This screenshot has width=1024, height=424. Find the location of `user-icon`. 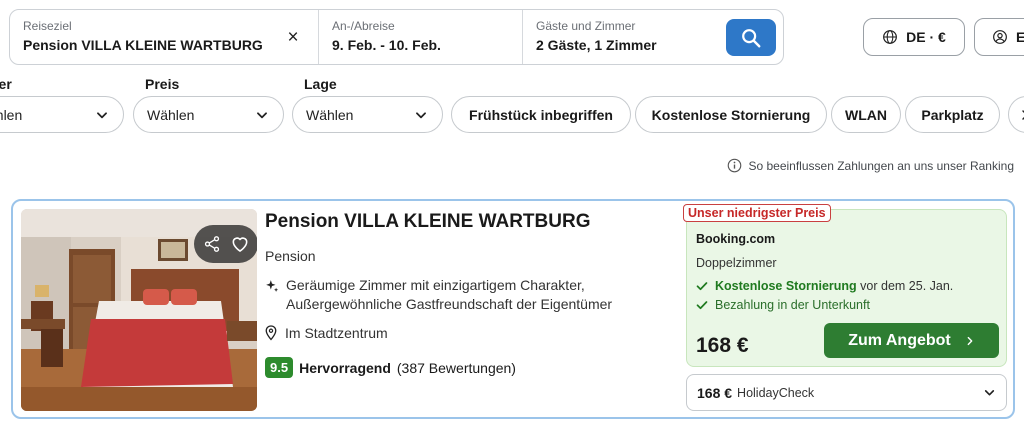

user-icon is located at coordinates (1000, 37).